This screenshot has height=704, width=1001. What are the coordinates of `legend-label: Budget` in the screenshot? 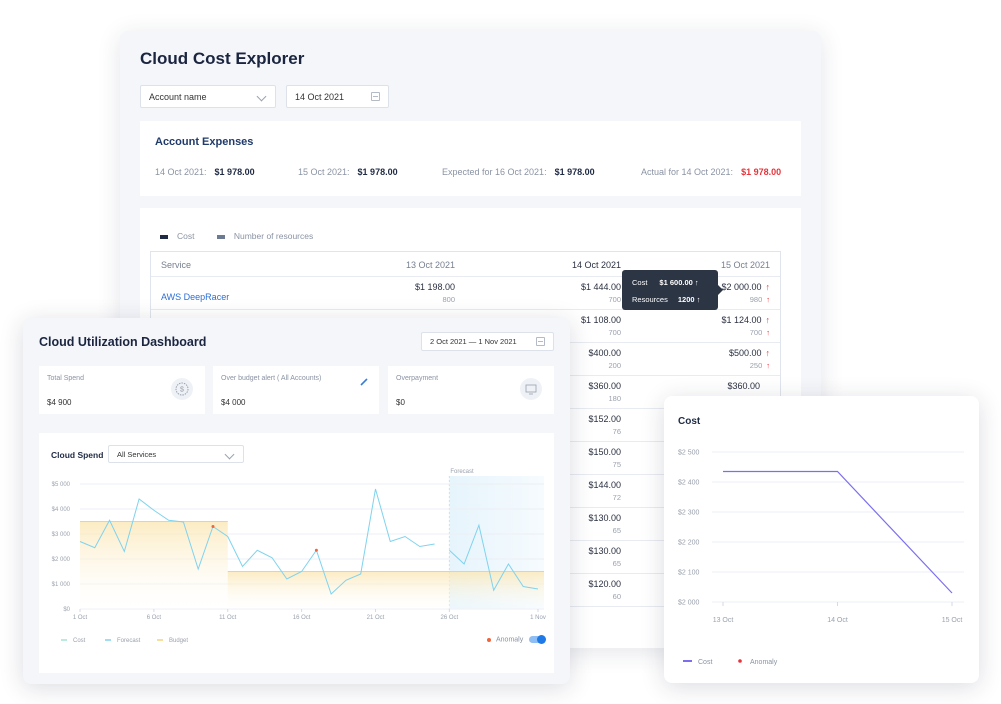 It's located at (178, 641).